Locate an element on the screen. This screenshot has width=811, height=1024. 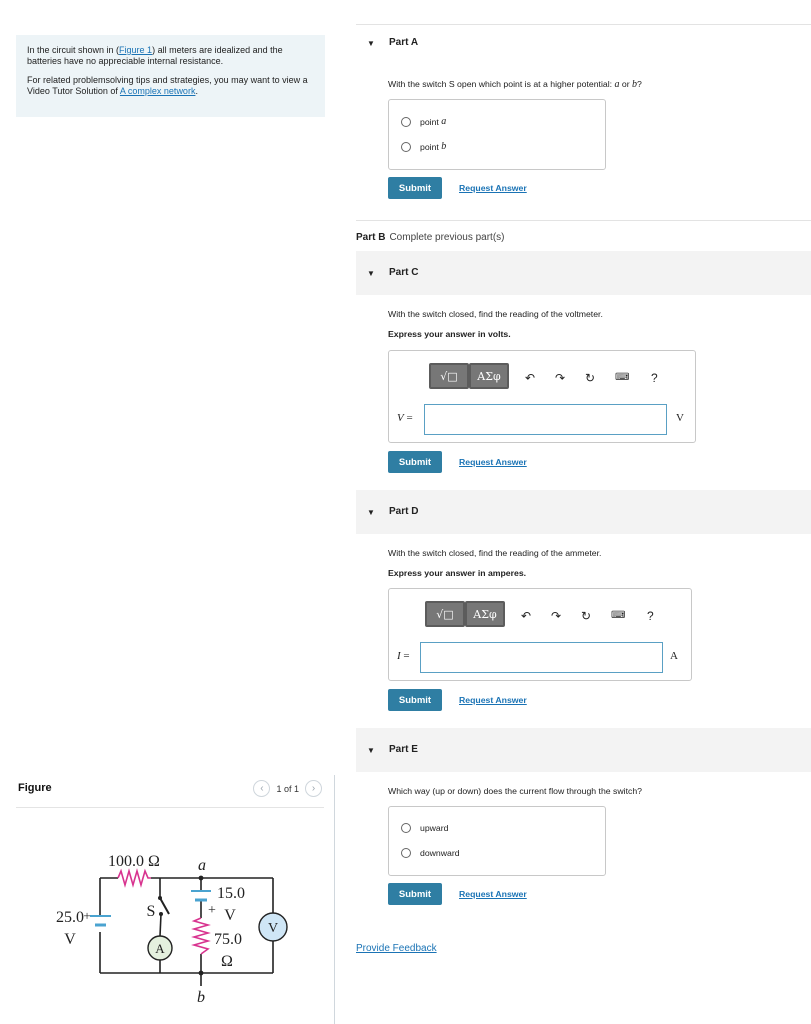
part-e-submit-button: Submit is located at coordinates (415, 894).